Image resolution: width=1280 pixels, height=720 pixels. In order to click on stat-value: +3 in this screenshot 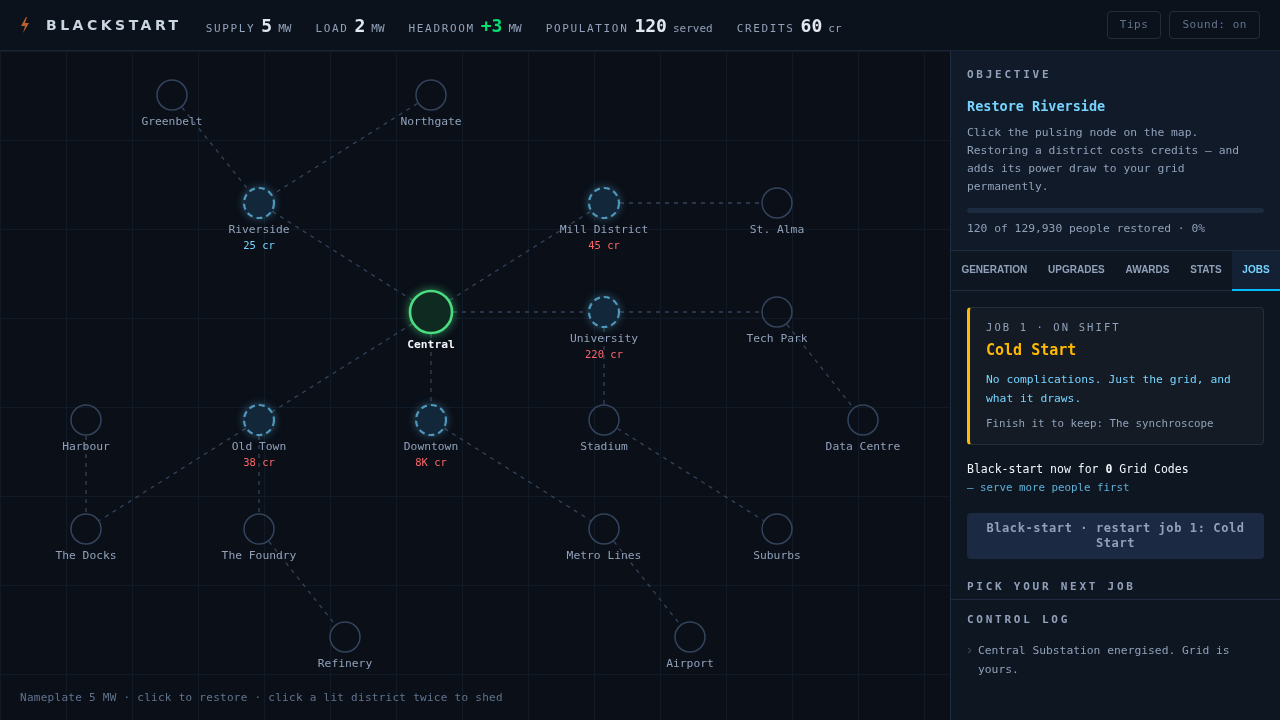, I will do `click(491, 25)`.